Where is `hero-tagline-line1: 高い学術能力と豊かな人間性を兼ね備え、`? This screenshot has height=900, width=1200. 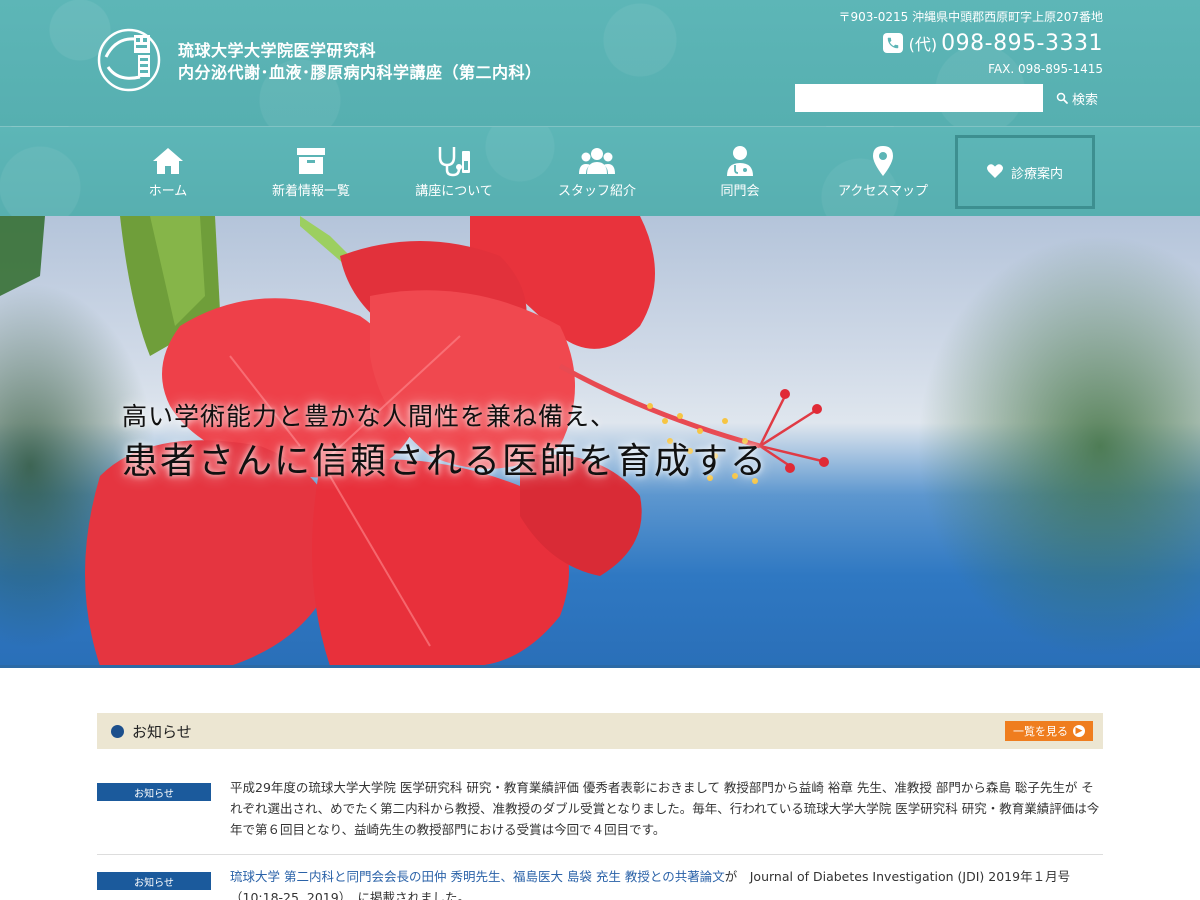
hero-tagline-line1: 高い学術能力と豊かな人間性を兼ね備え、 is located at coordinates (369, 416).